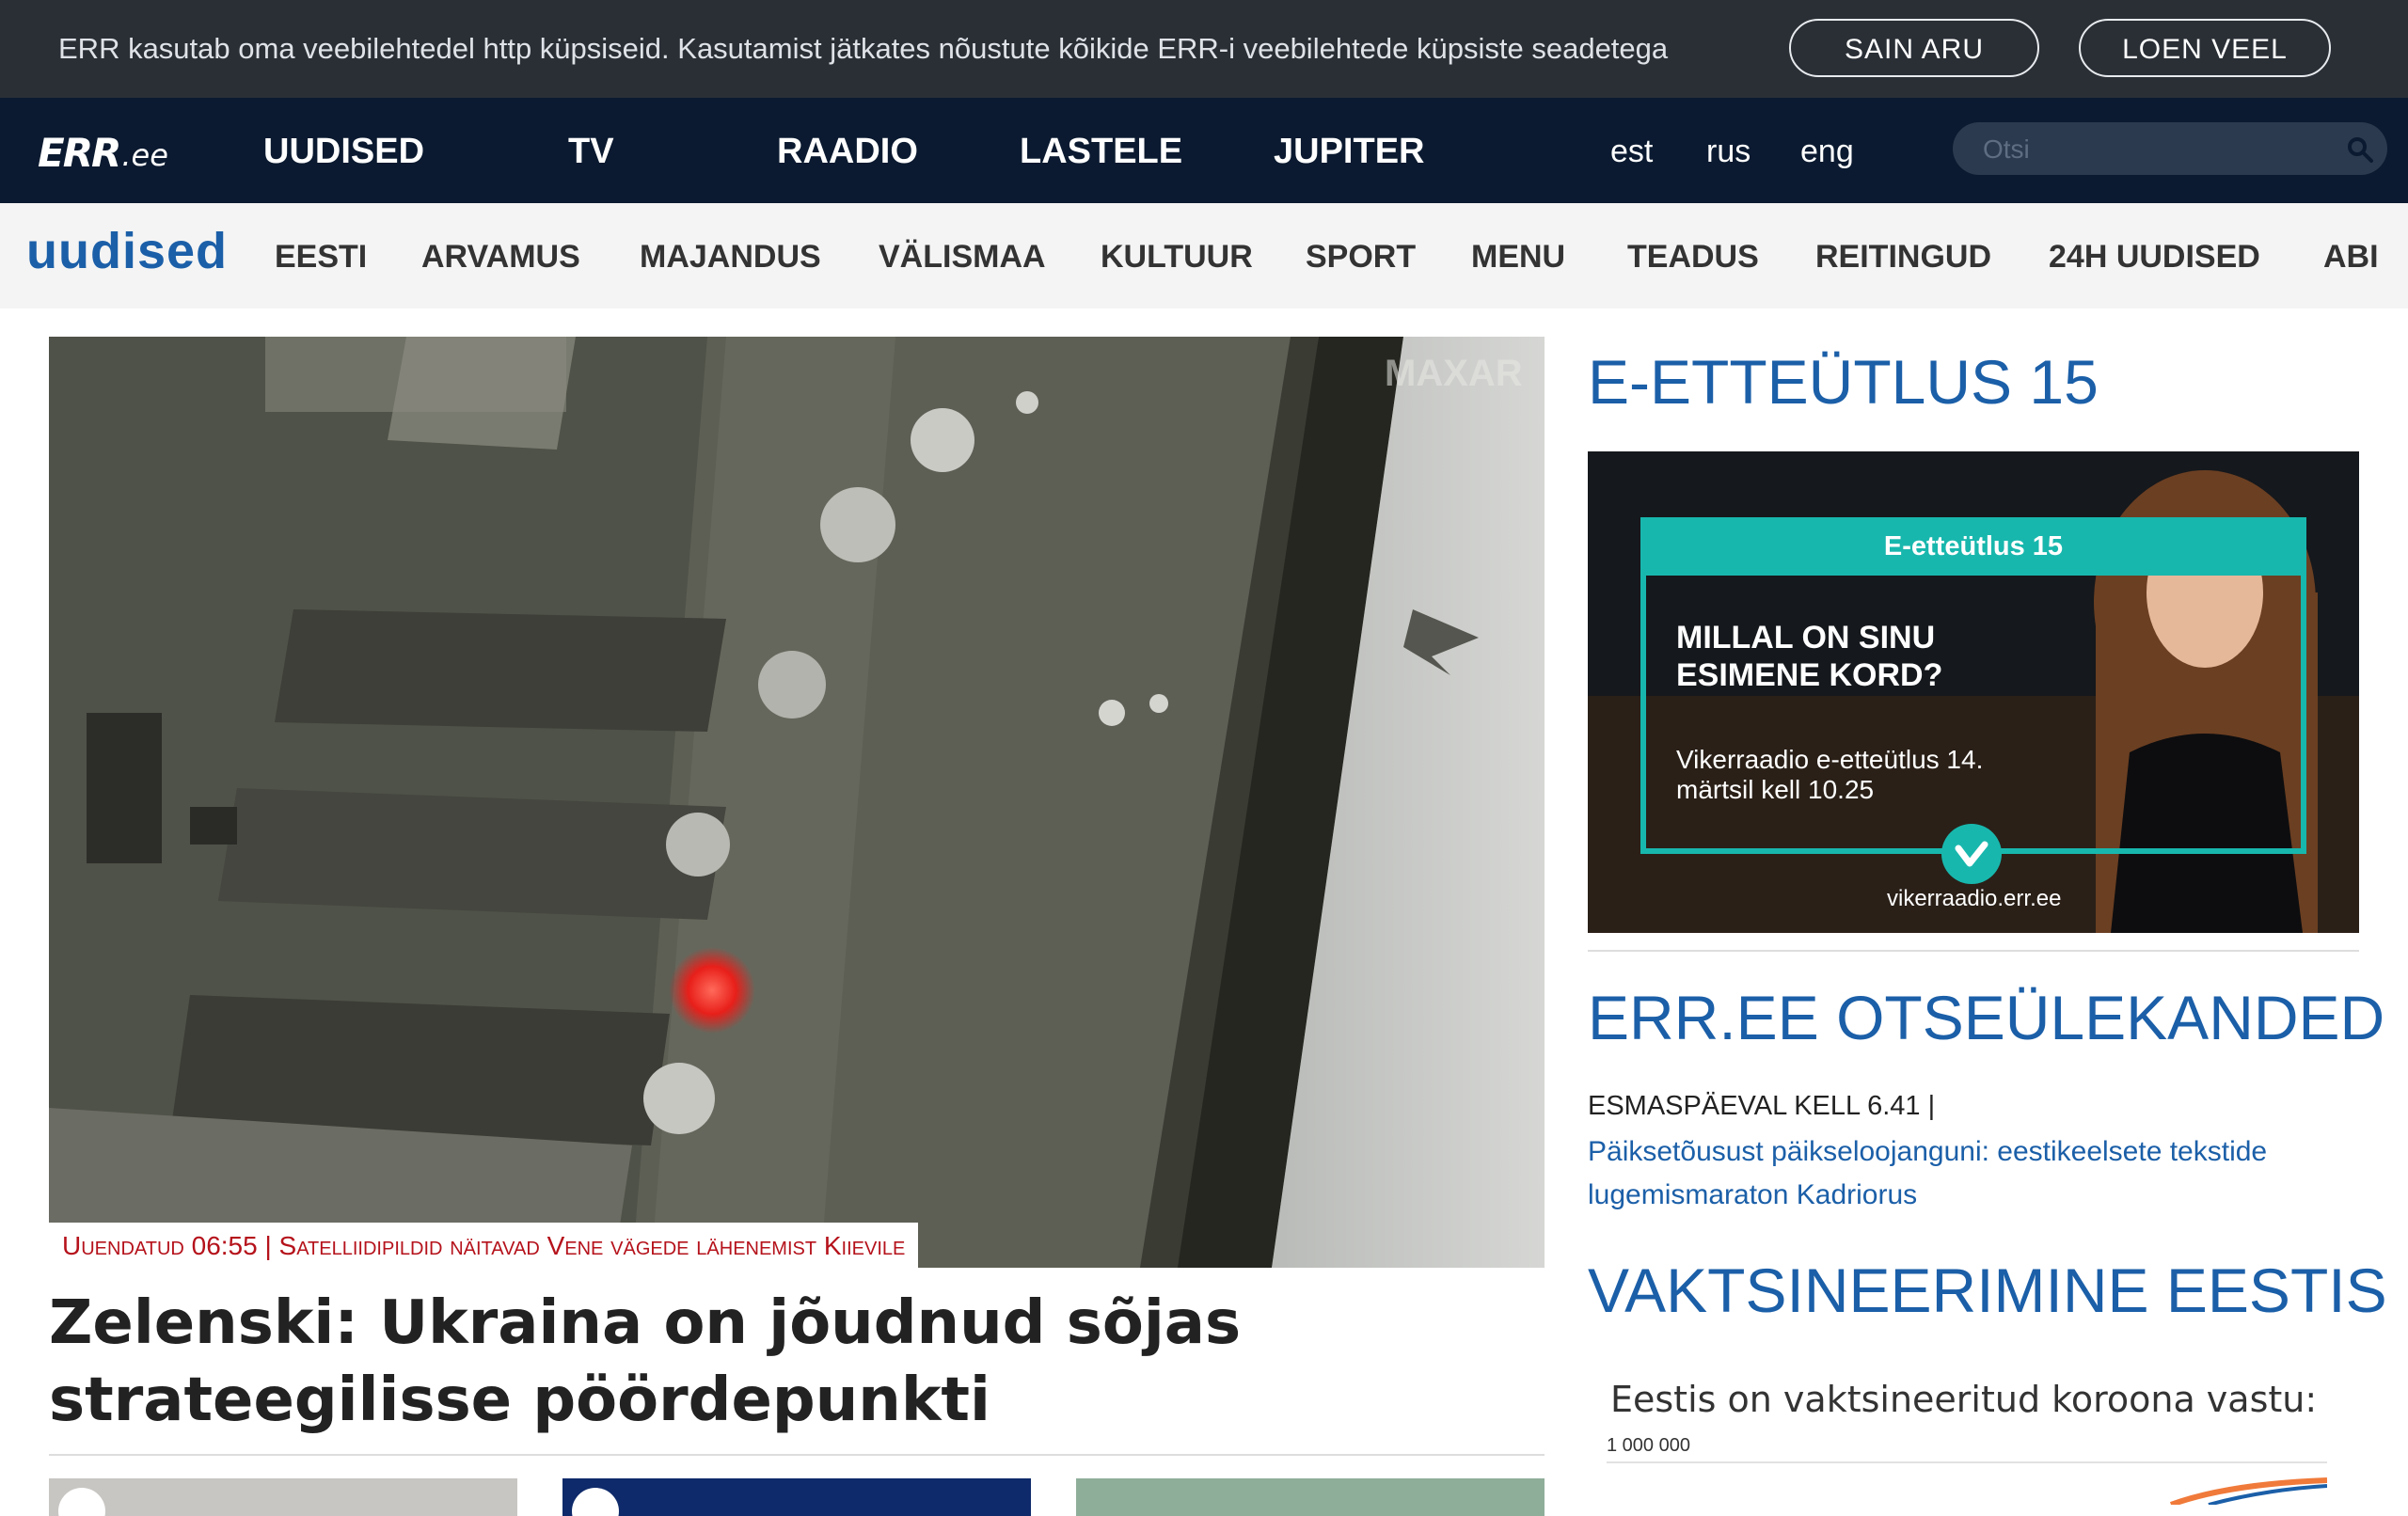  Describe the element at coordinates (1101, 152) in the screenshot. I see `nav-lastele: LASTELE` at that location.